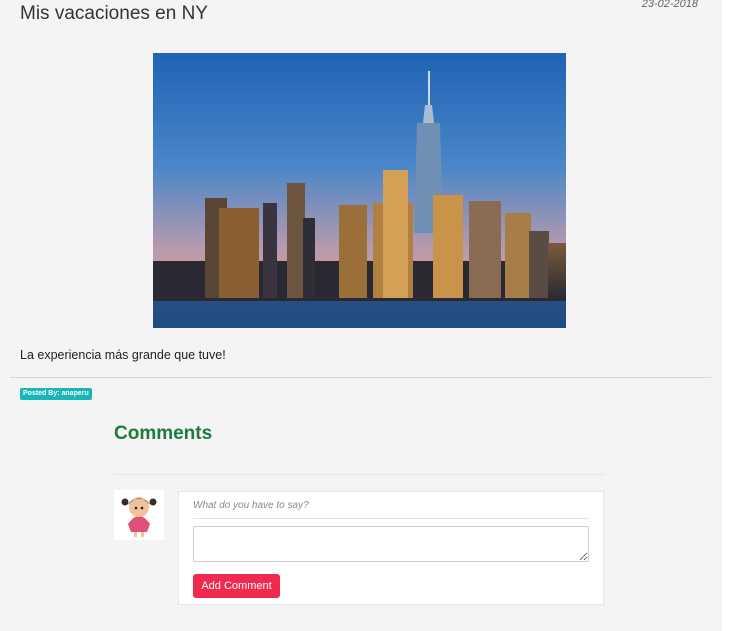 The height and width of the screenshot is (631, 731). I want to click on user-avatar-icon, so click(139, 515).